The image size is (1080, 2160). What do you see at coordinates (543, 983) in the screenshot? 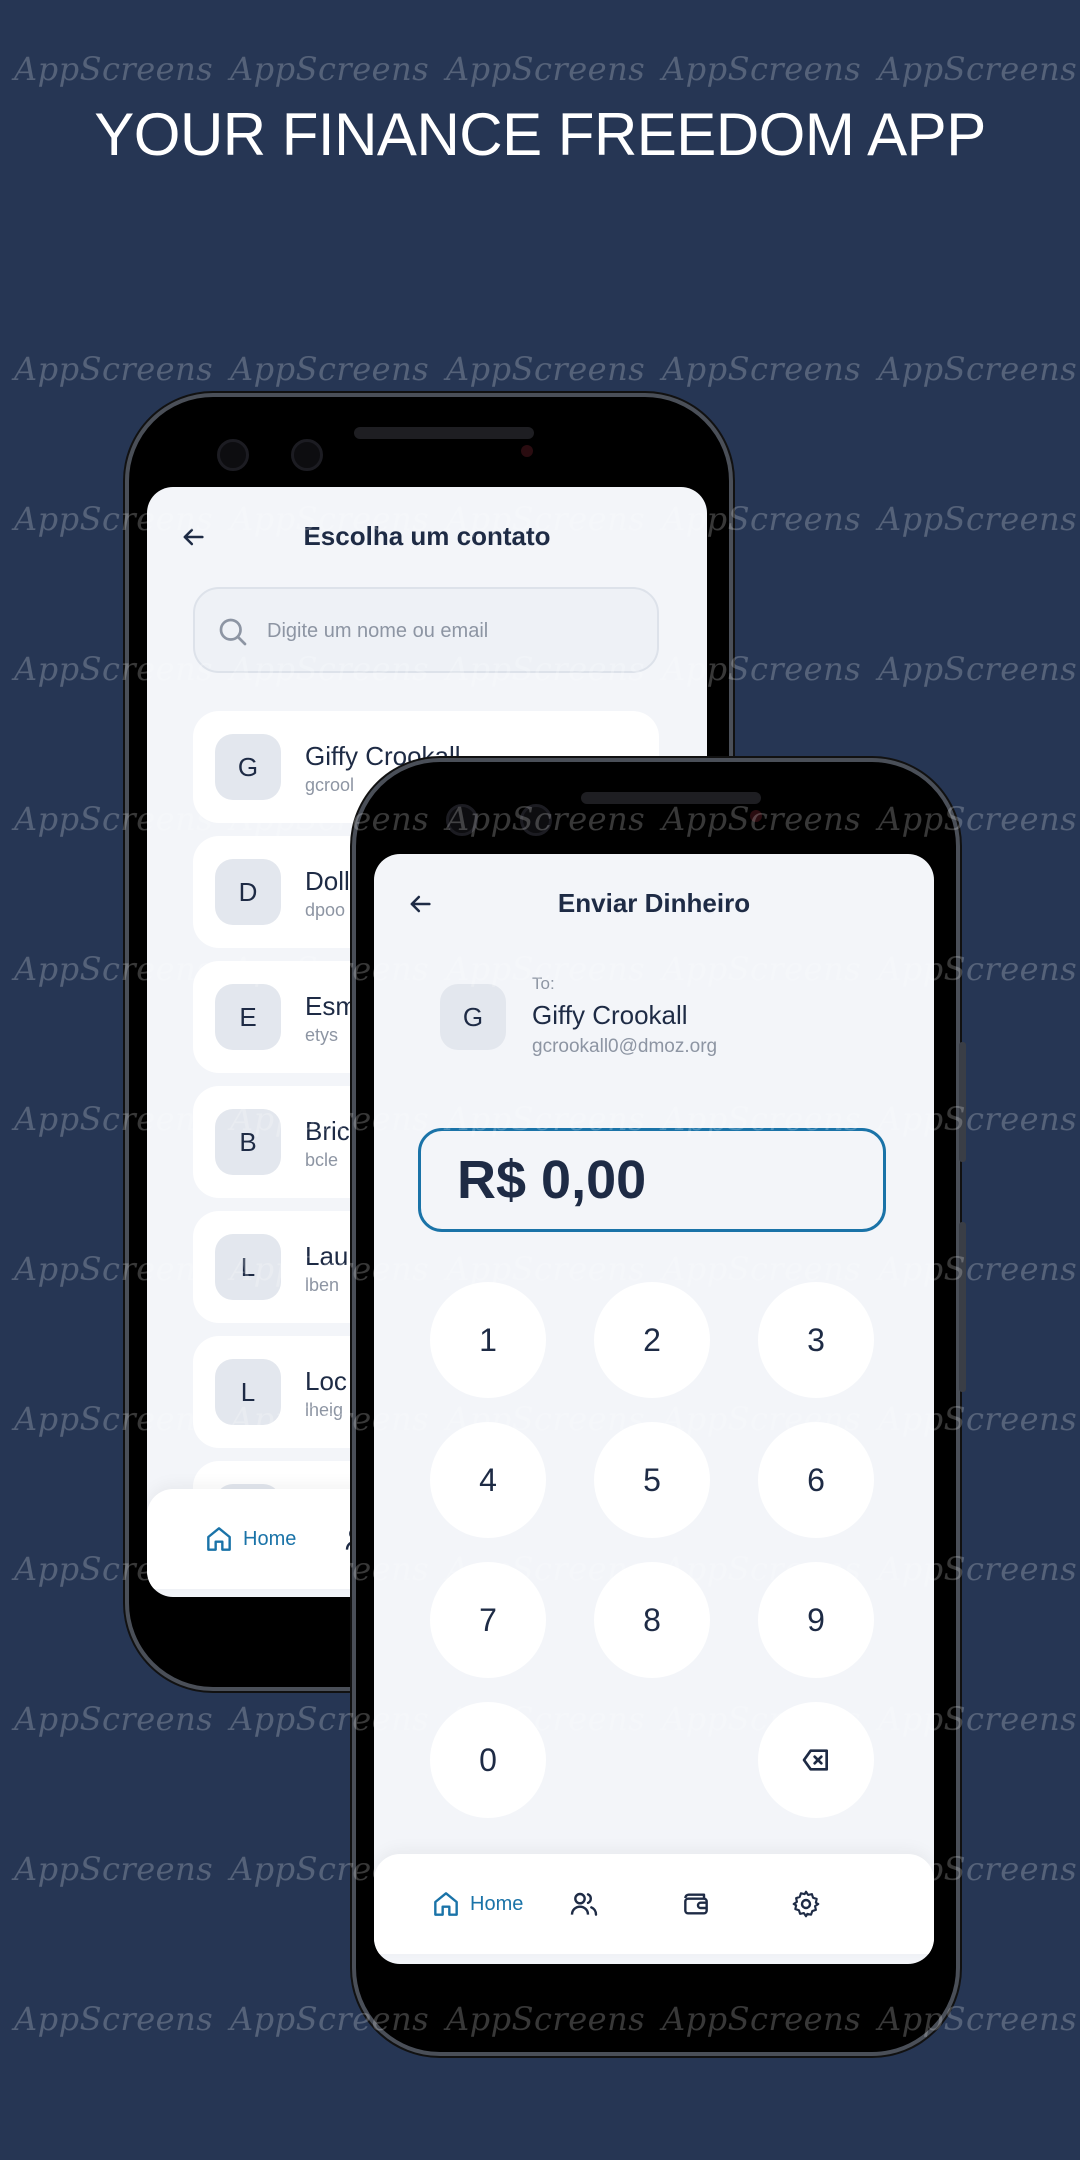
I see `to-label: To:` at bounding box center [543, 983].